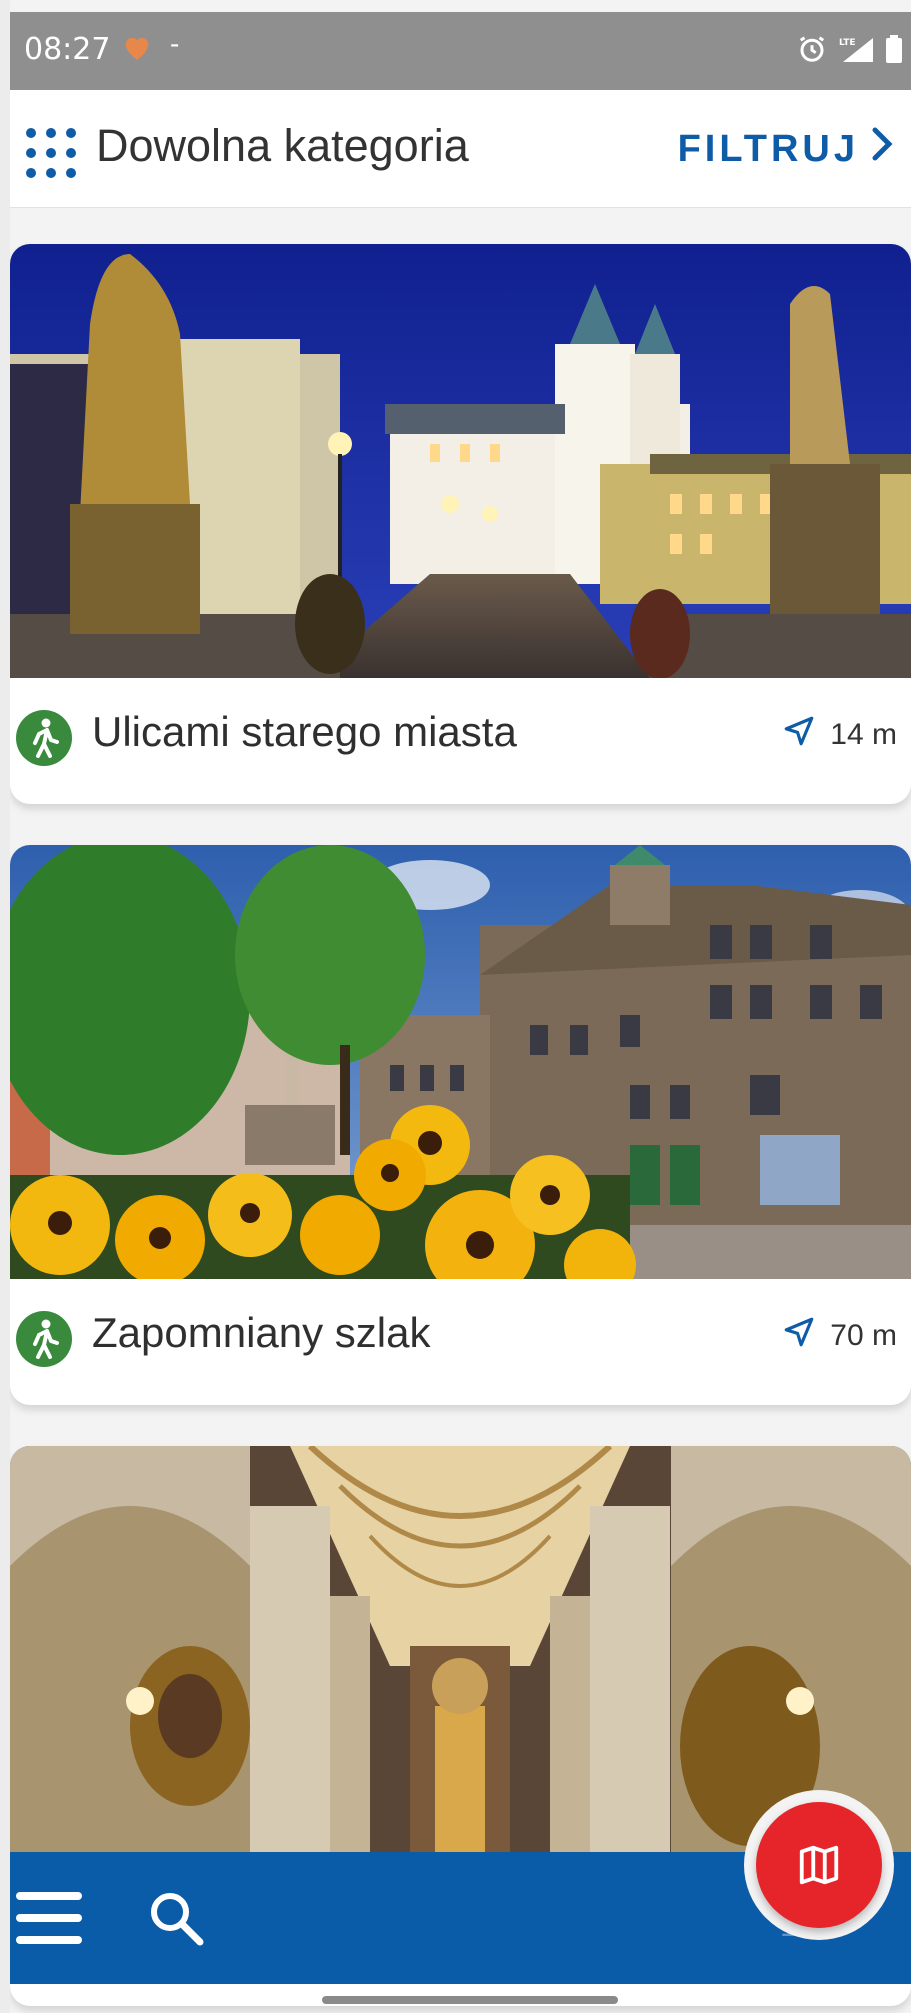 The image size is (911, 2013). Describe the element at coordinates (863, 1335) in the screenshot. I see `distance-value: 70 m` at that location.